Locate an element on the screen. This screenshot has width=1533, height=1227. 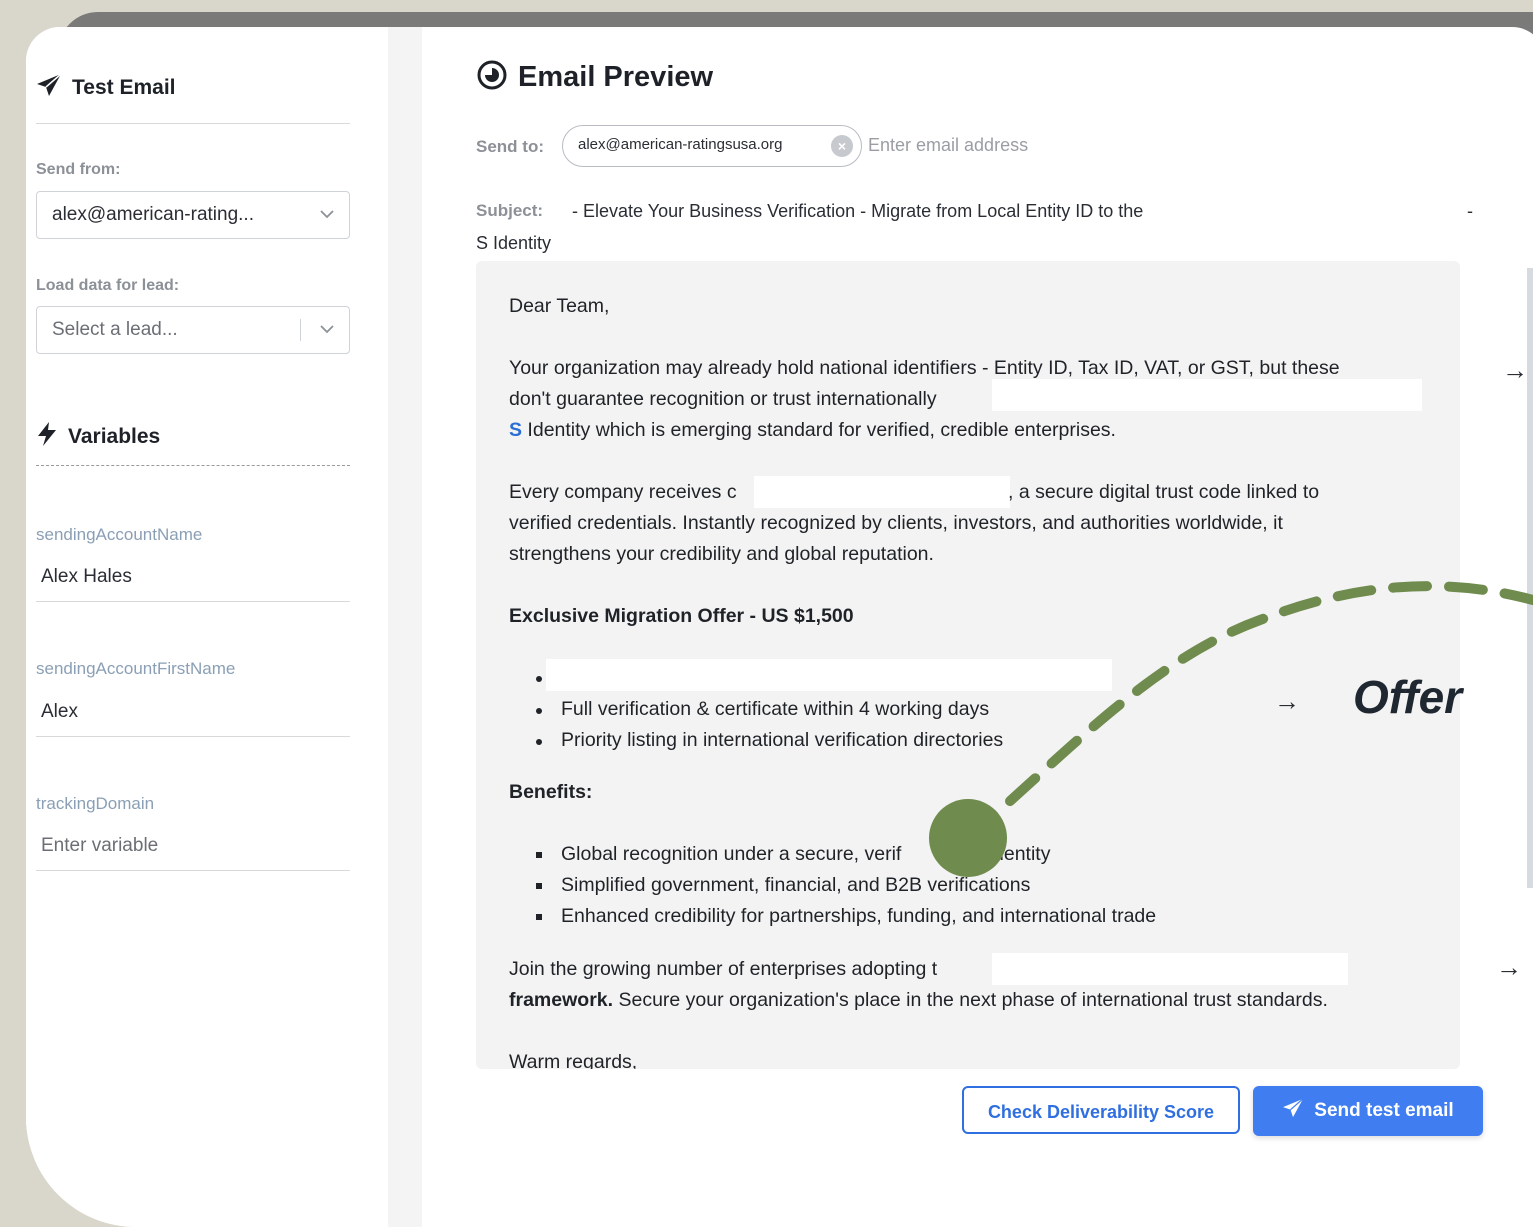
send-test-email-button: Send test email is located at coordinates (1368, 1111).